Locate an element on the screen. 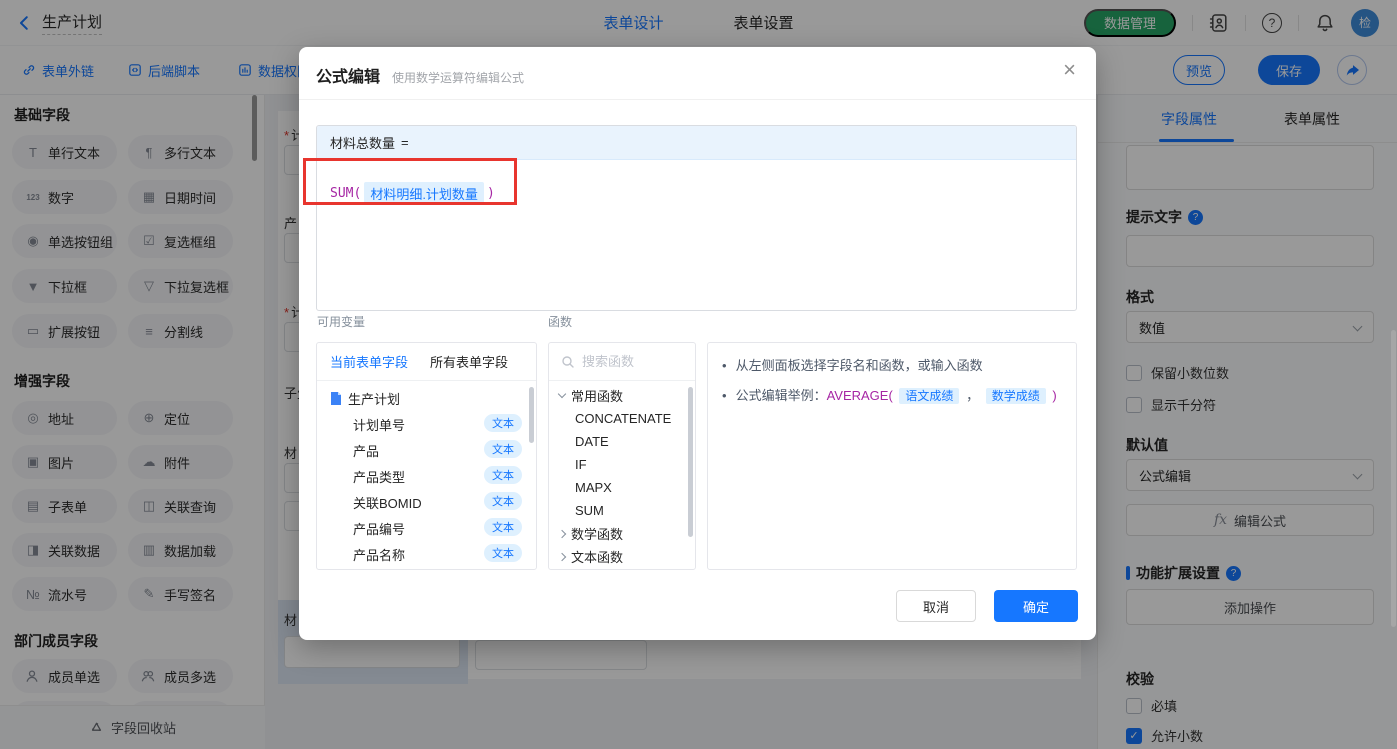  formula-function-open: SUM( is located at coordinates (346, 193).